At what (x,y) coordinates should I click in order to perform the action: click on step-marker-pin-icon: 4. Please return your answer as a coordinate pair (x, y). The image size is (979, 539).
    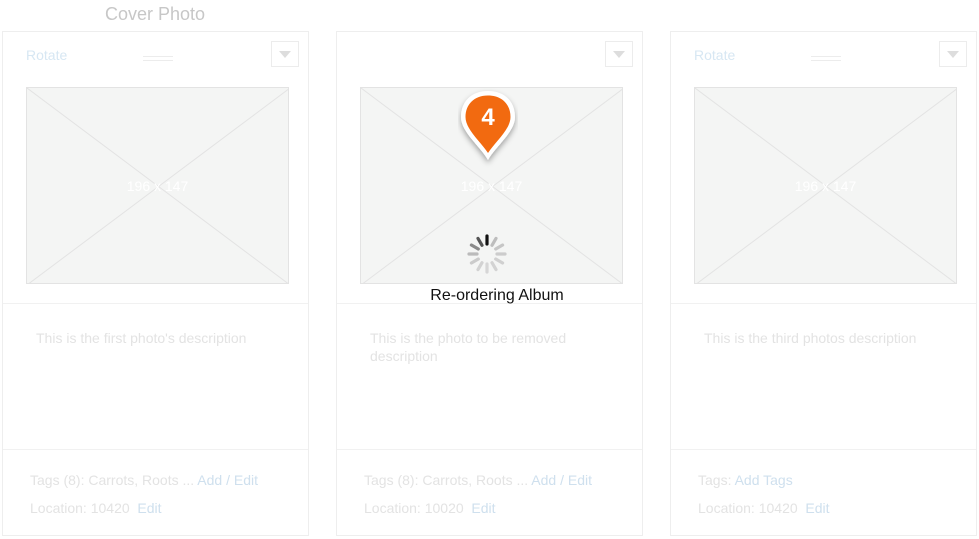
    Looking at the image, I should click on (488, 125).